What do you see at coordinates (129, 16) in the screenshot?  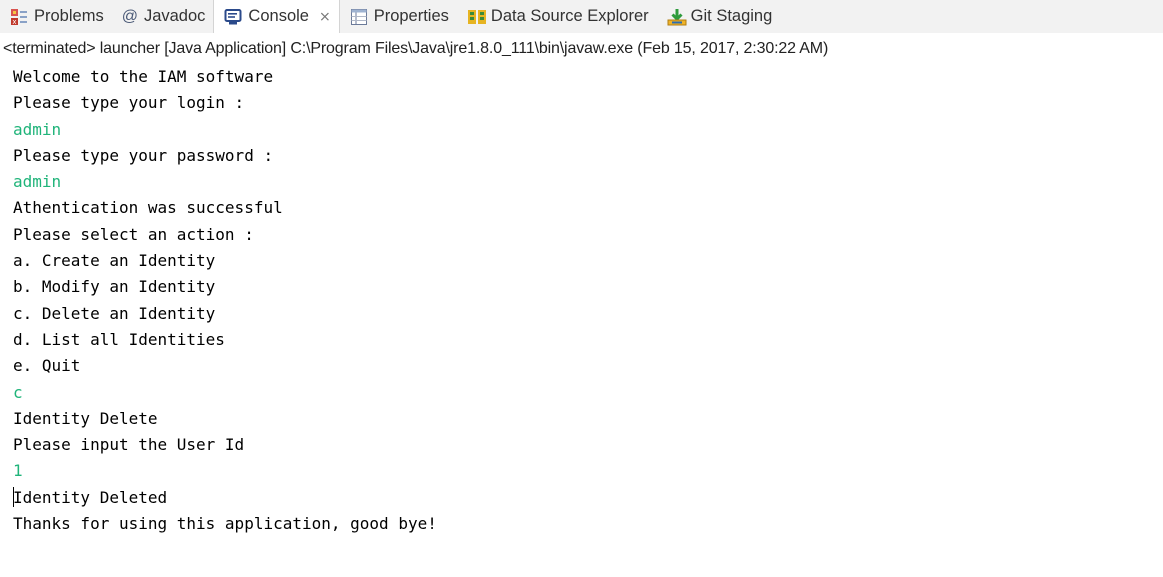 I see `javadoc-icon: @` at bounding box center [129, 16].